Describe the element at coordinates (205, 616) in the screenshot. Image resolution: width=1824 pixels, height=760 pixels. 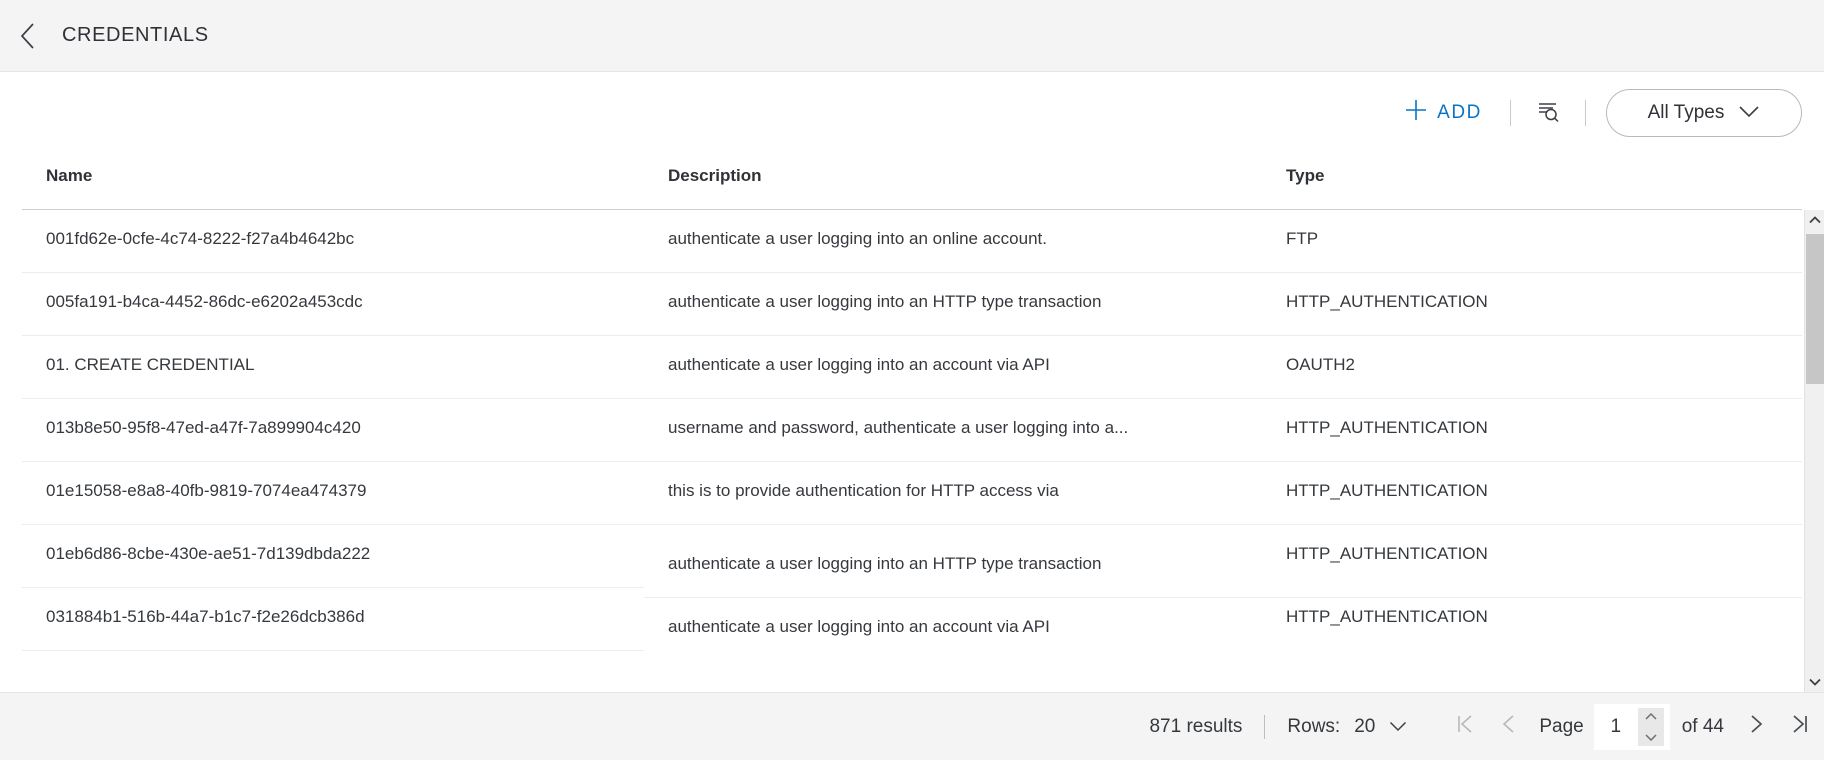
I see `cell-name: 031884b1-516b-44a7-b1c7-f2e26dcb386d` at that location.